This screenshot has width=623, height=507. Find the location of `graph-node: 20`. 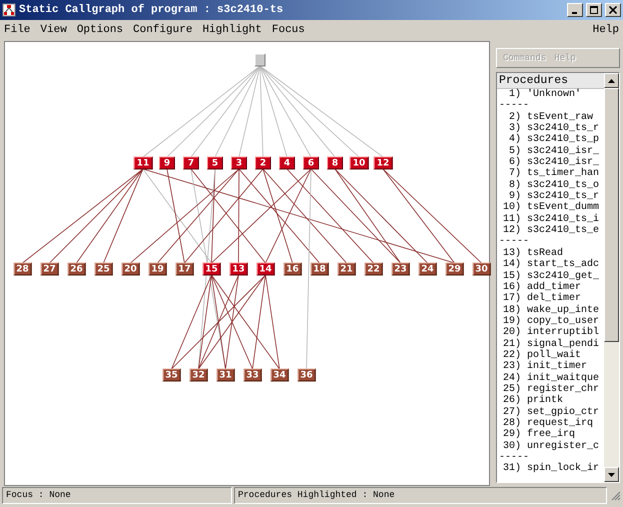

graph-node: 20 is located at coordinates (130, 269).